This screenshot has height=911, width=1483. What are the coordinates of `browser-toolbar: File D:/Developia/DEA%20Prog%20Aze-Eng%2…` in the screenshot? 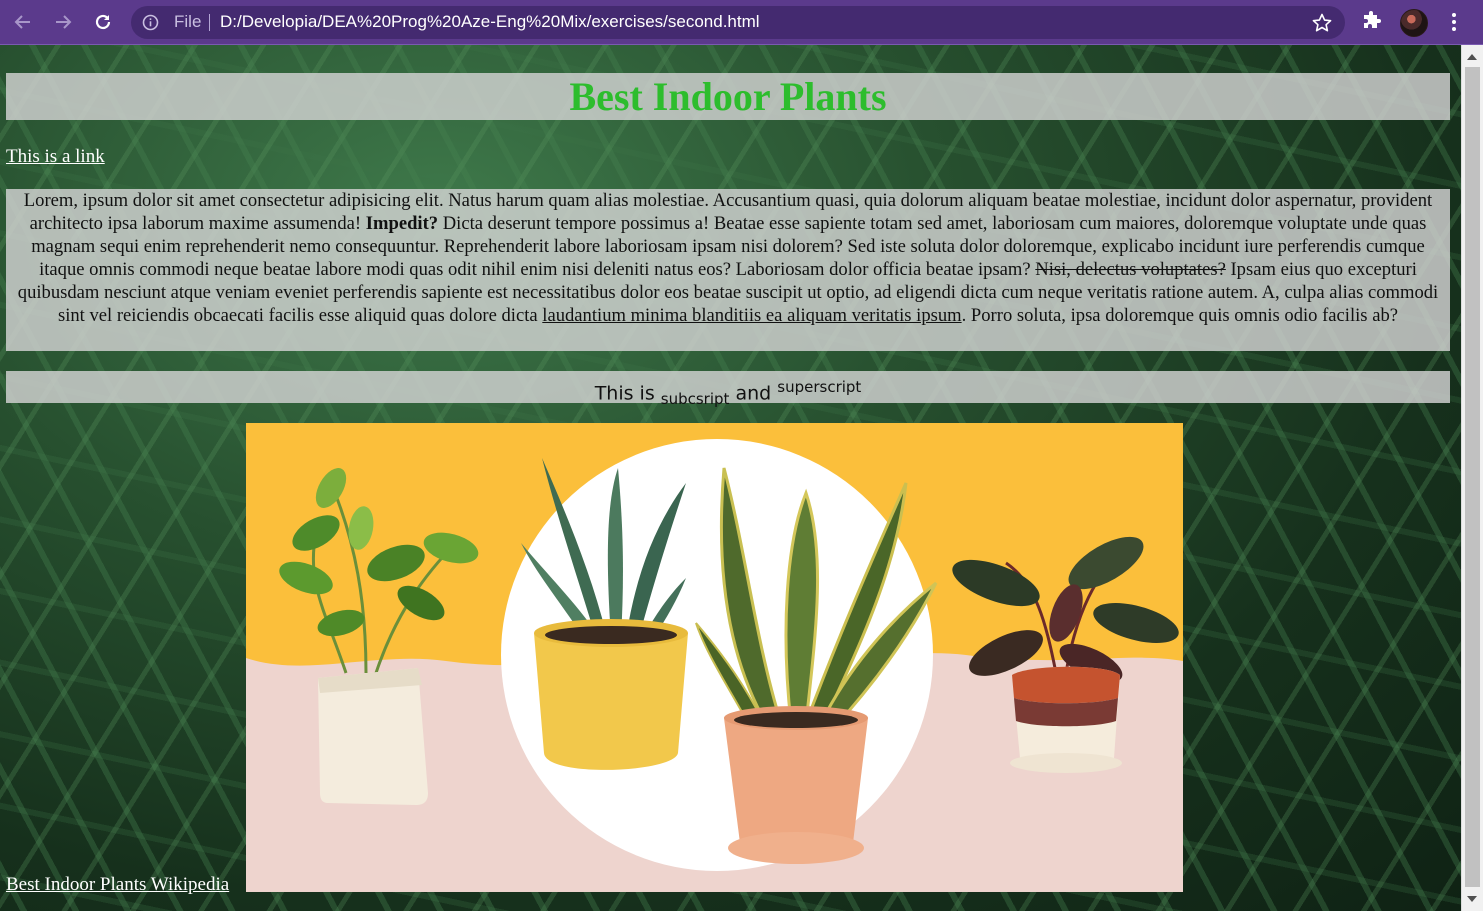 It's located at (741, 22).